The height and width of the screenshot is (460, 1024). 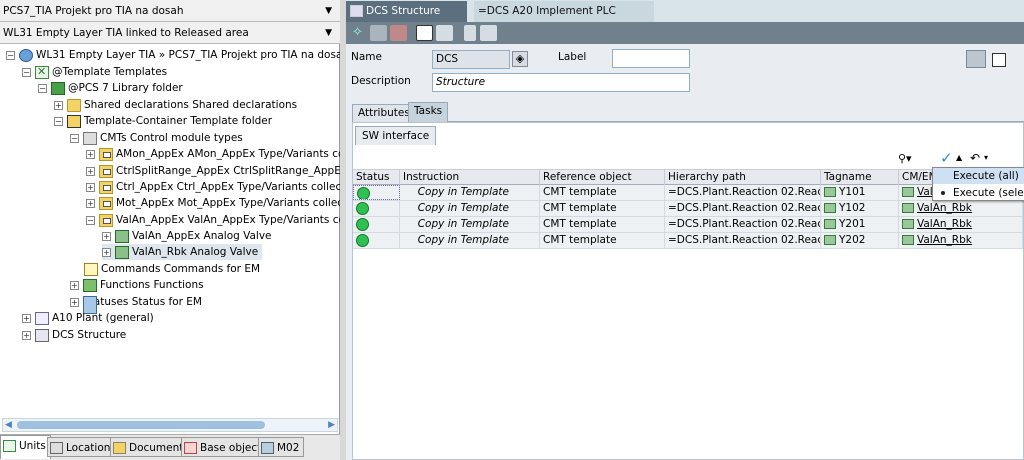 I want to click on column-header-tagname: Tagname, so click(x=860, y=177).